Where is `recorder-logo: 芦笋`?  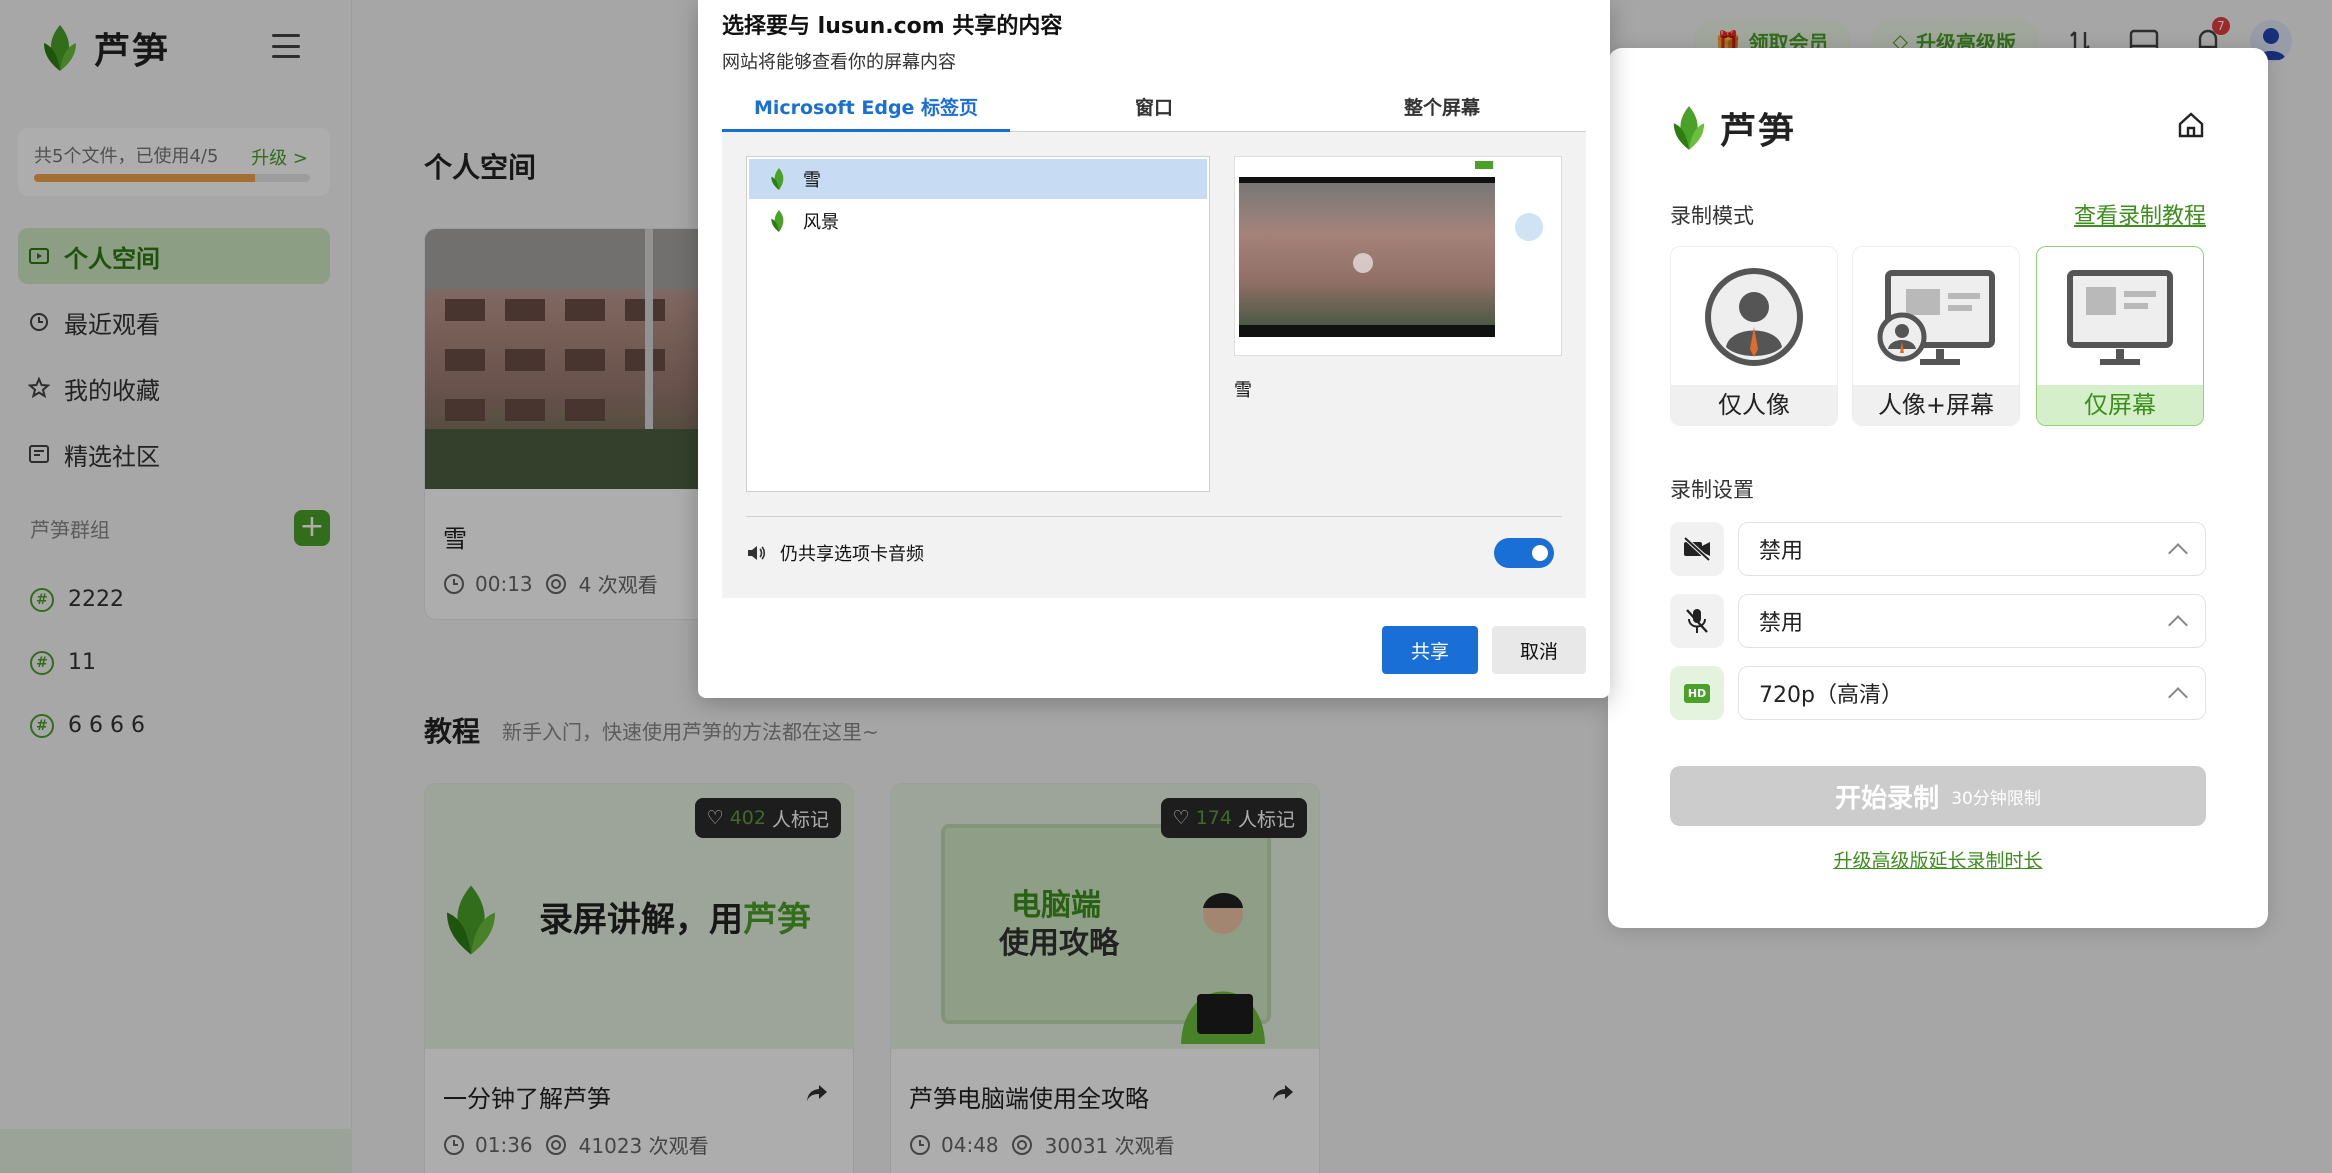
recorder-logo: 芦笋 is located at coordinates (1733, 128).